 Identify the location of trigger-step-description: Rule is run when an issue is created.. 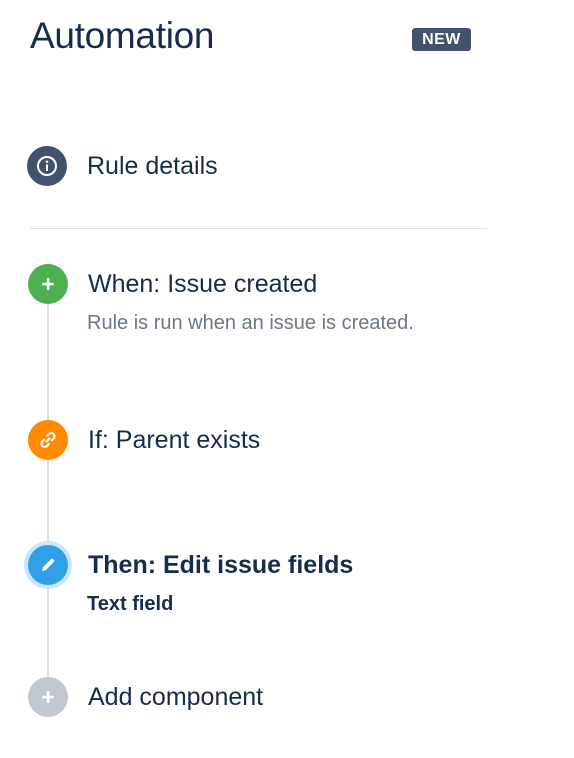
(250, 323).